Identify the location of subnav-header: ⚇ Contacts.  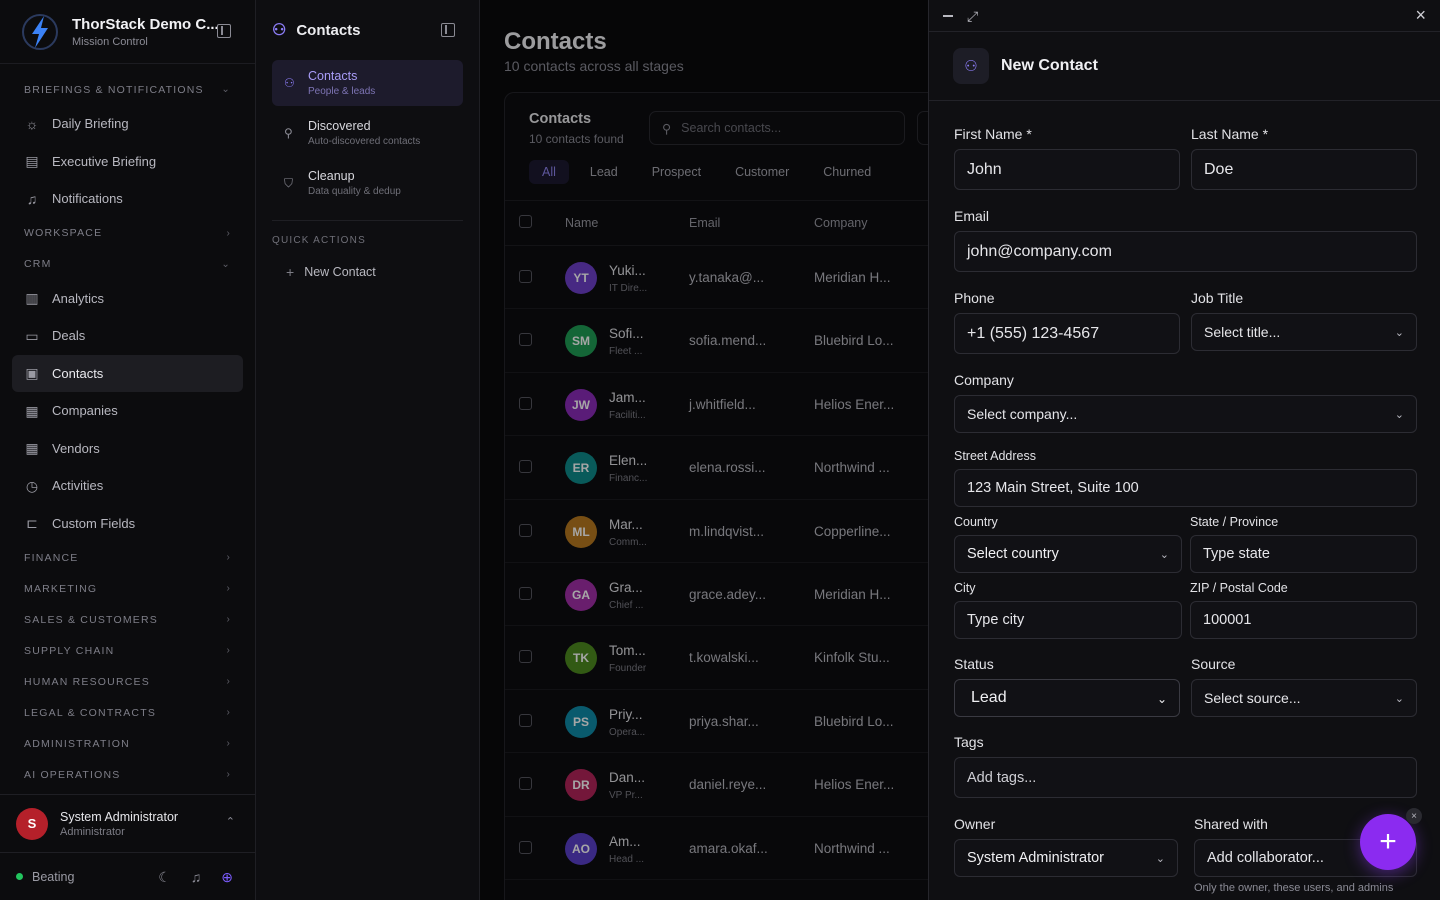
(367, 30).